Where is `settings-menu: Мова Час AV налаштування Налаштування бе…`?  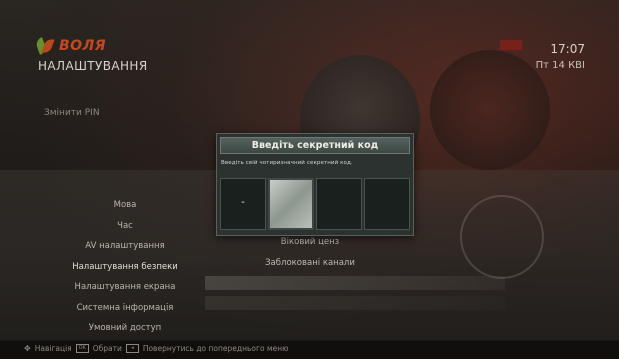 settings-menu: Мова Час AV налаштування Налаштування бе… is located at coordinates (125, 267).